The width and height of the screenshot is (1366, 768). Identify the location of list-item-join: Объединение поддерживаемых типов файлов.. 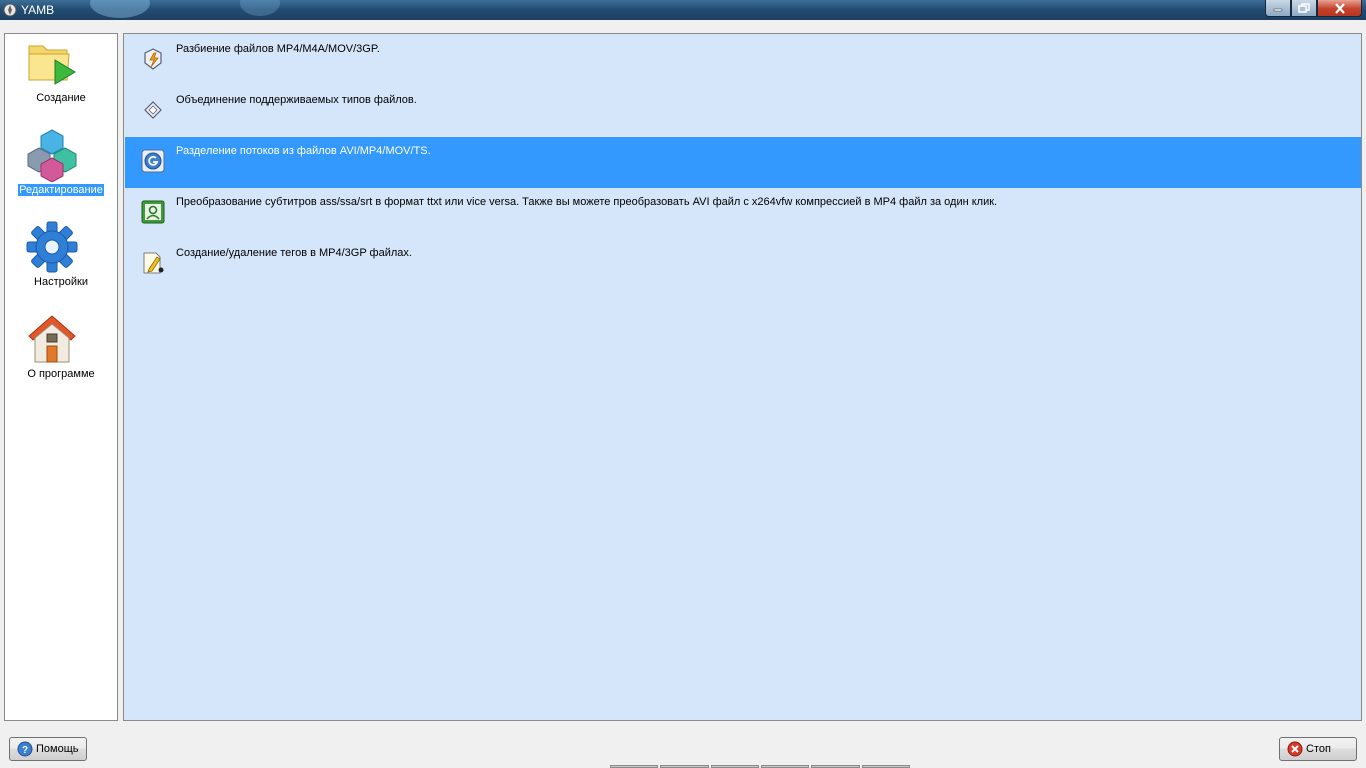
(743, 111).